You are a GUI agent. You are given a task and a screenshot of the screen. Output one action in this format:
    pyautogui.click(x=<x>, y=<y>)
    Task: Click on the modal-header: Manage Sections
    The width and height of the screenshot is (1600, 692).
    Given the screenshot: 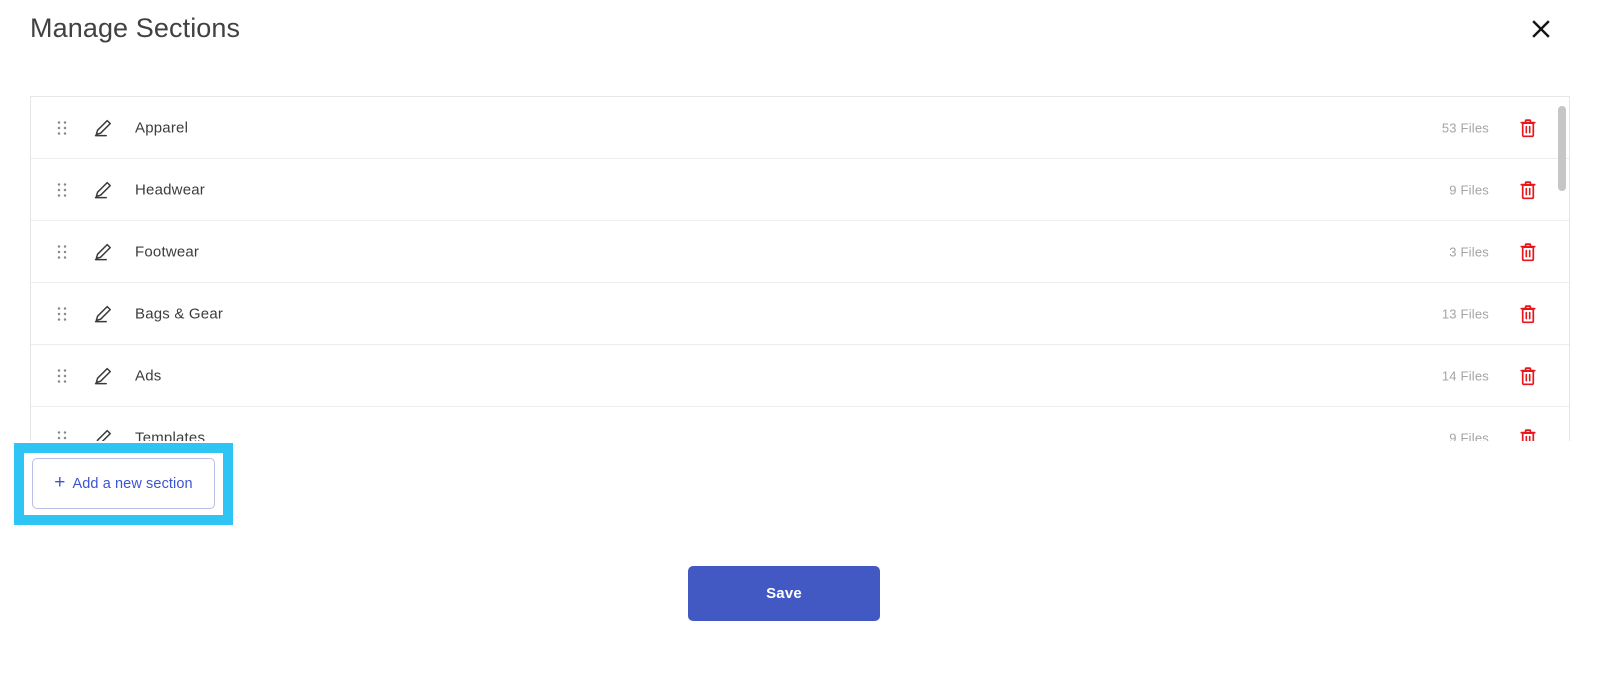 What is the action you would take?
    pyautogui.click(x=800, y=31)
    